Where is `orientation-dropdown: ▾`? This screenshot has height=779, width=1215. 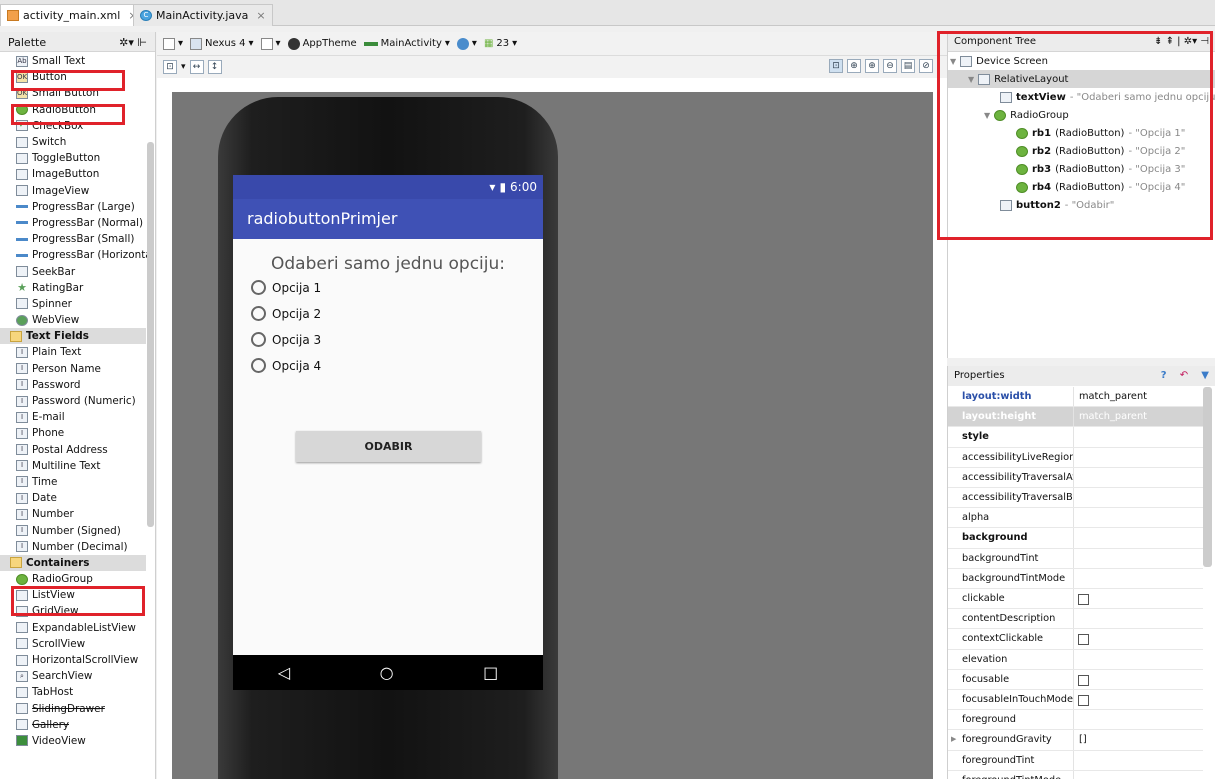 orientation-dropdown: ▾ is located at coordinates (270, 43).